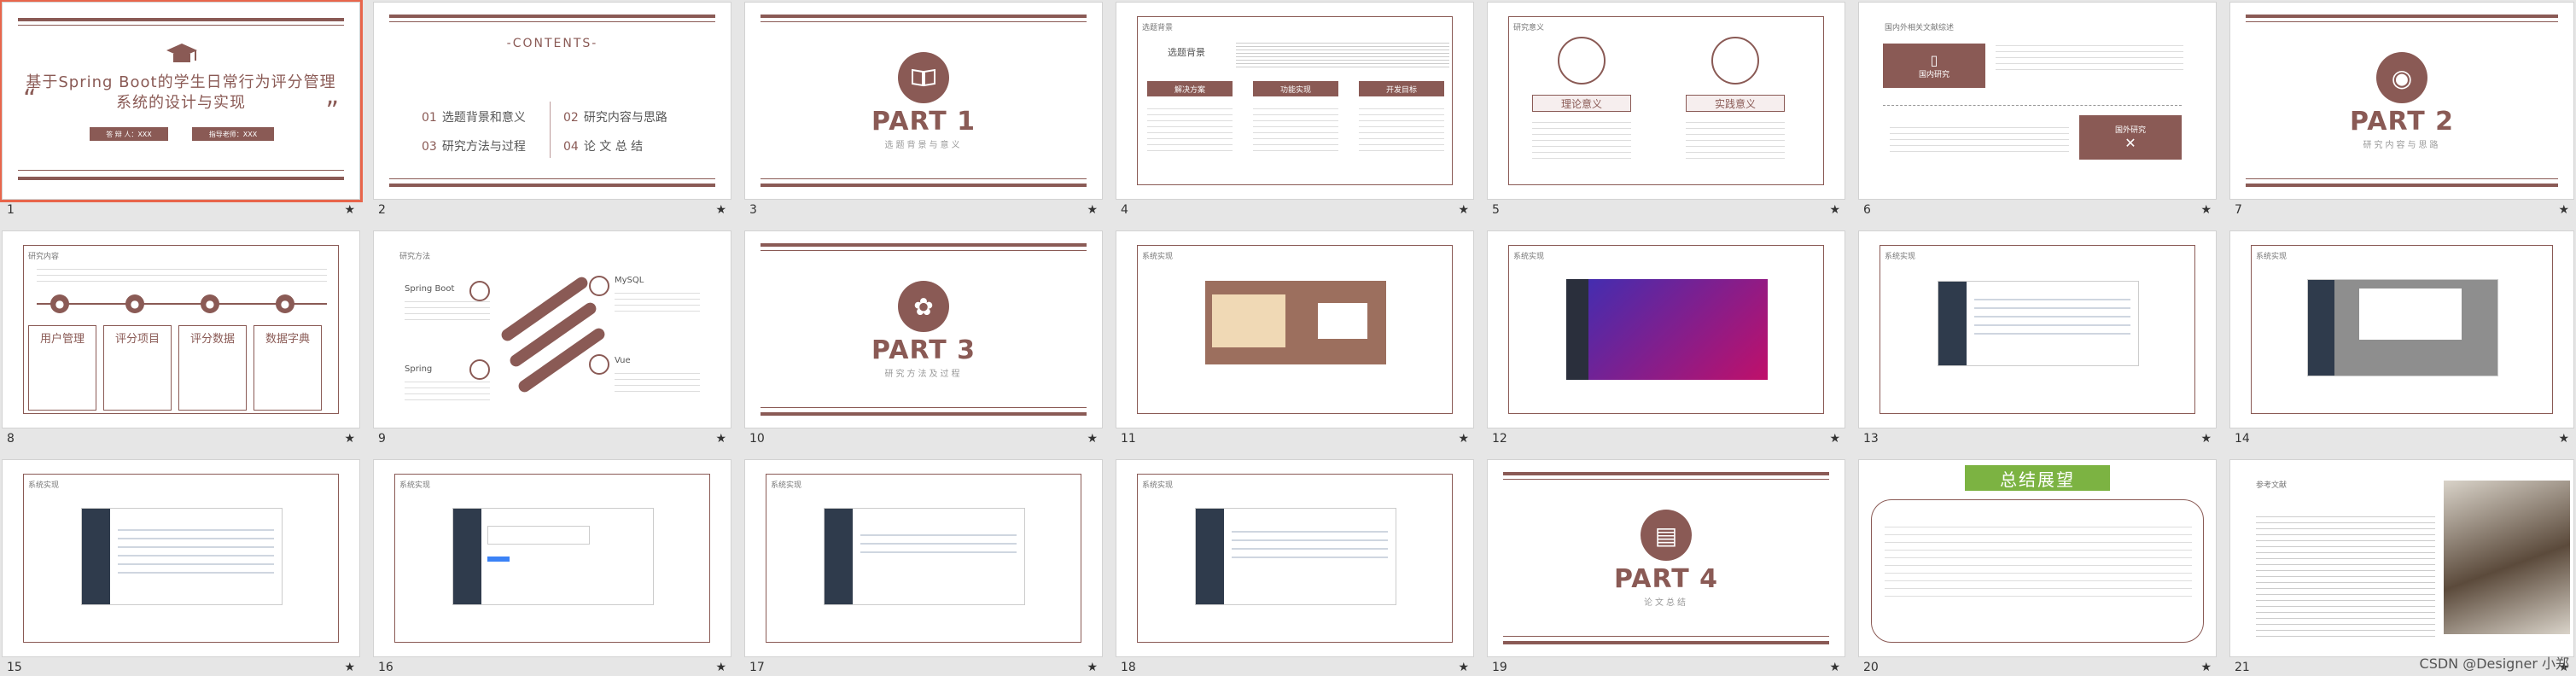 This screenshot has width=2576, height=676. I want to click on slide-number: 6, so click(1867, 210).